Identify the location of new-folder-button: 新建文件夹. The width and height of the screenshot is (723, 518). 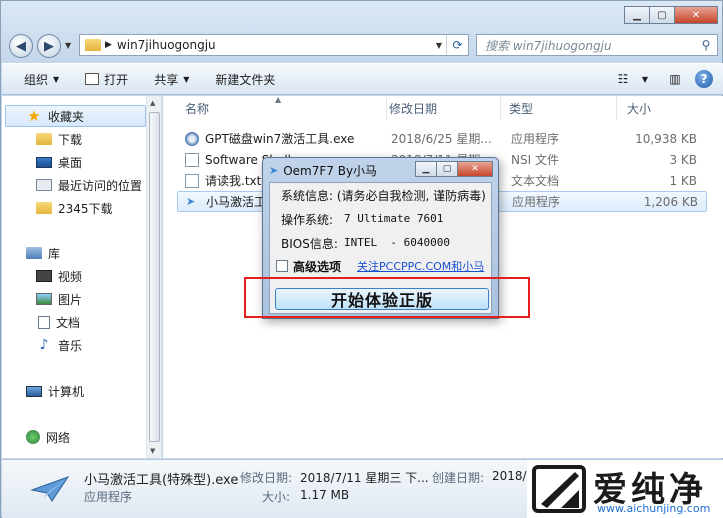
(245, 79).